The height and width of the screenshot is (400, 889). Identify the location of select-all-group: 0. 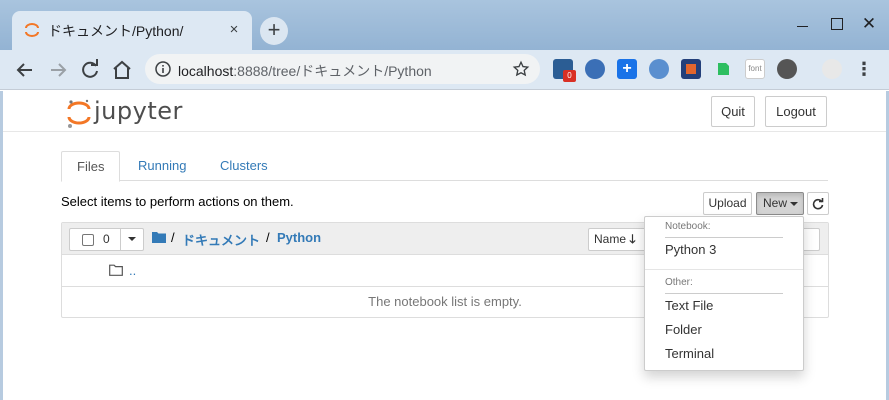
(106, 239).